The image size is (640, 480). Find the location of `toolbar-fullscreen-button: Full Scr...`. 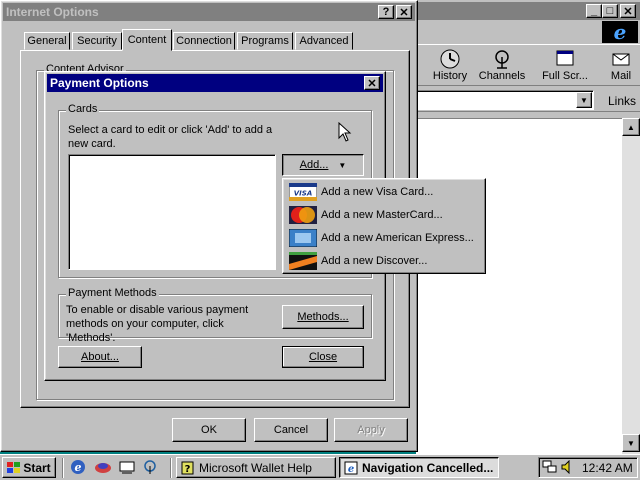

toolbar-fullscreen-button: Full Scr... is located at coordinates (565, 65).